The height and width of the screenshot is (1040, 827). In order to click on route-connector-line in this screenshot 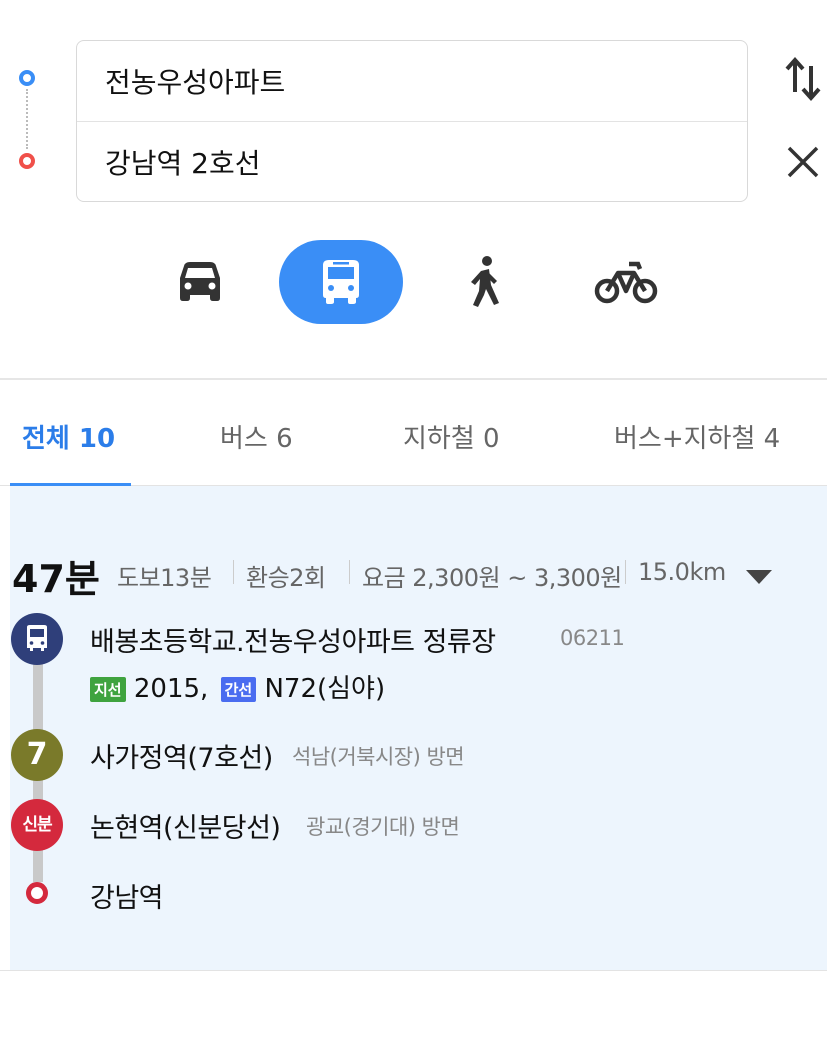, I will do `click(27, 119)`.